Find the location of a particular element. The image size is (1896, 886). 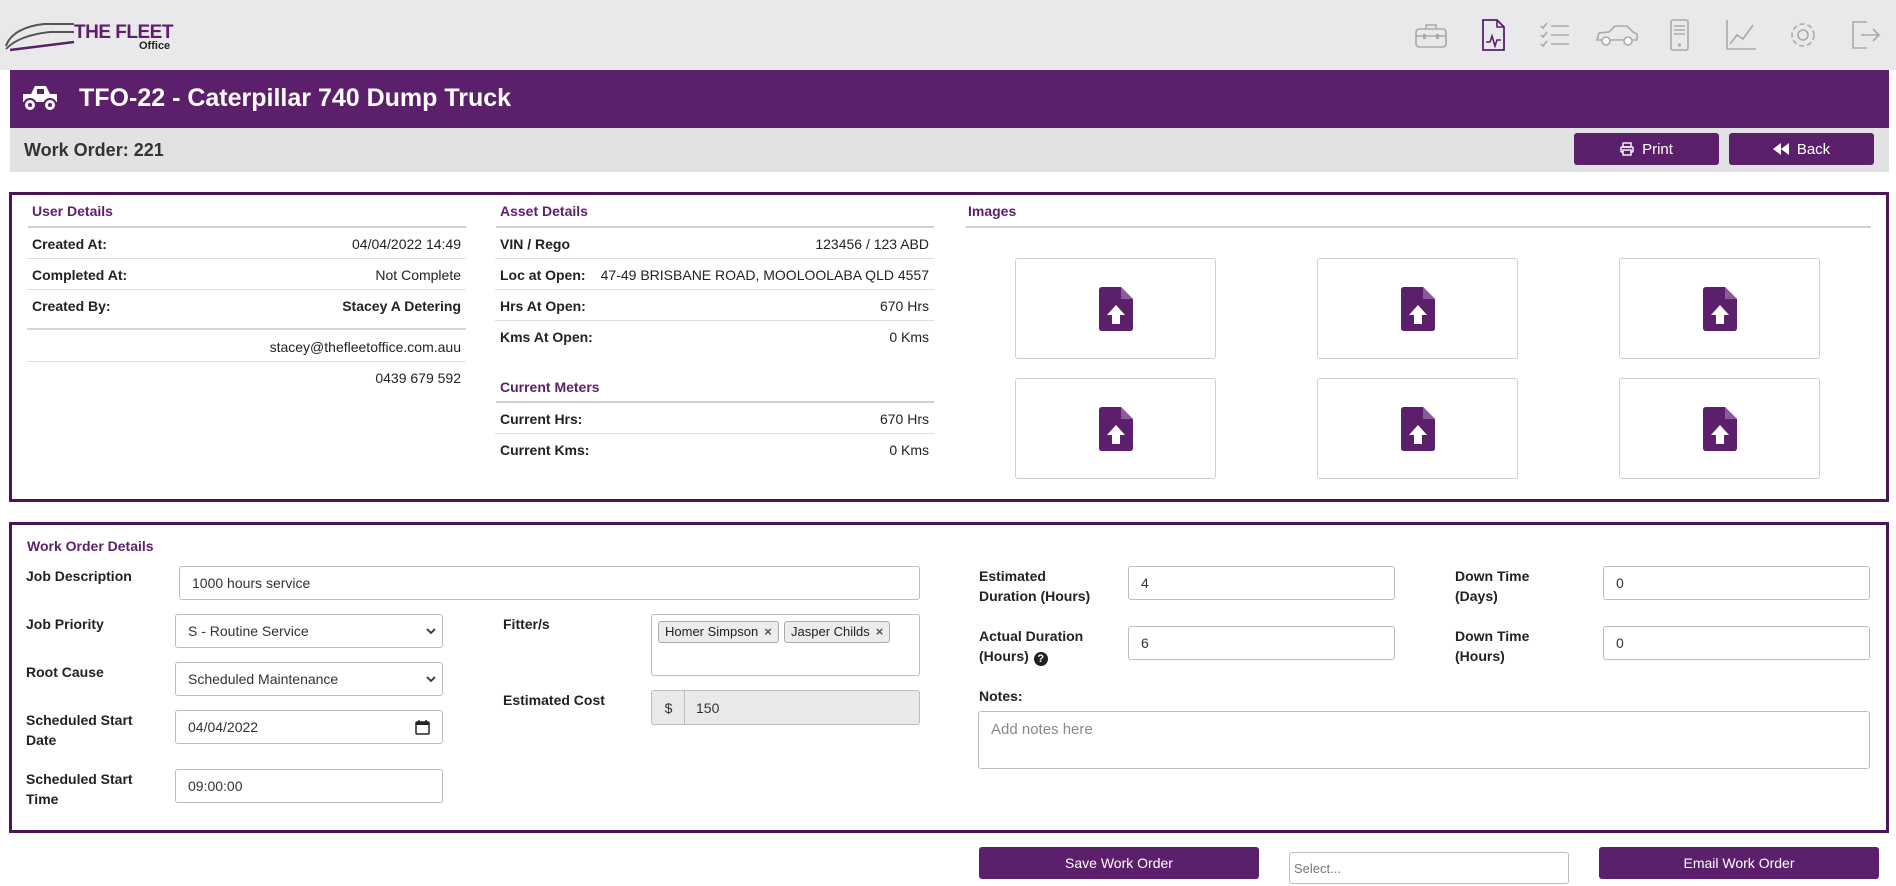

images-title: Images is located at coordinates (992, 211).